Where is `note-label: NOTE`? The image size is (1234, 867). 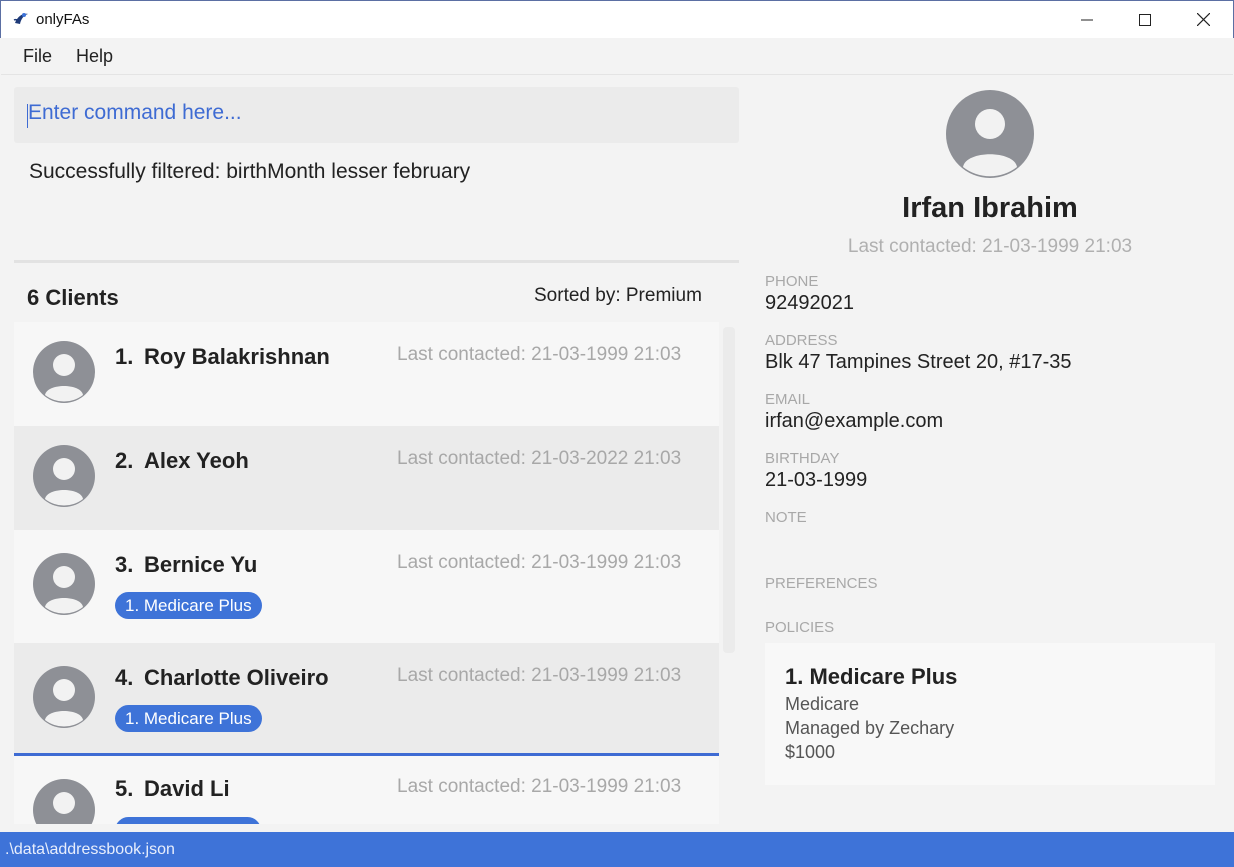 note-label: NOTE is located at coordinates (786, 517).